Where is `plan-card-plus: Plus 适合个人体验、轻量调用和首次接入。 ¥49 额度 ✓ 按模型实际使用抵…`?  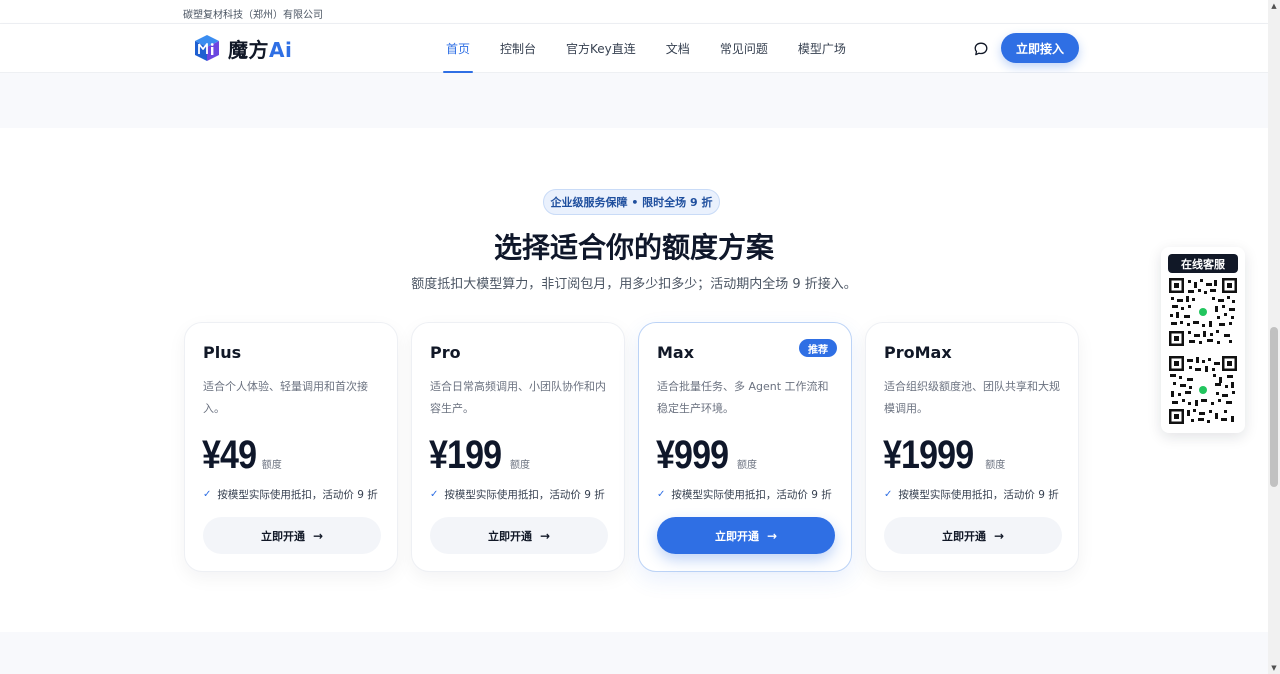 plan-card-plus: Plus 适合个人体验、轻量调用和首次接入。 ¥49 额度 ✓ 按模型实际使用抵… is located at coordinates (291, 447).